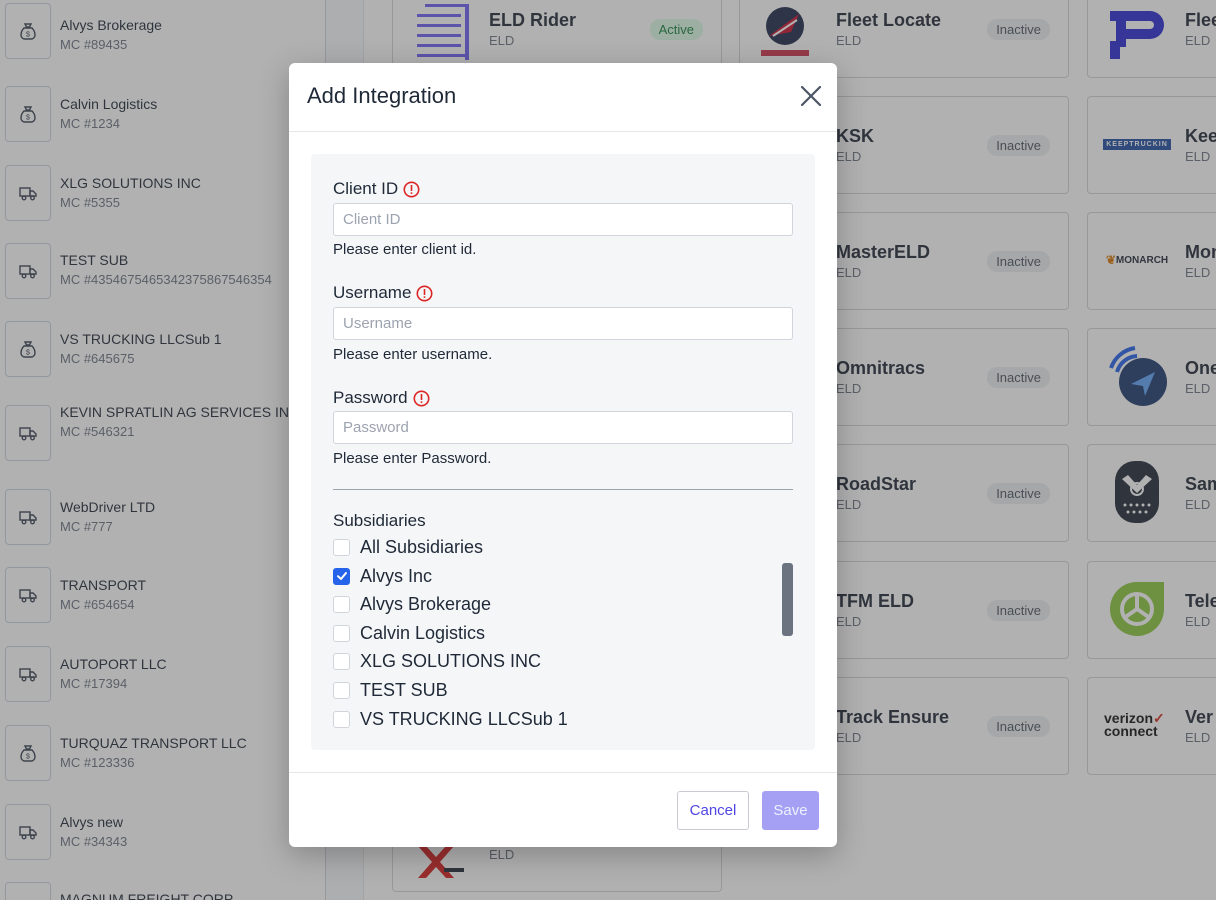 Image resolution: width=1216 pixels, height=900 pixels. Describe the element at coordinates (563, 97) in the screenshot. I see `modal-header: Add Integration` at that location.